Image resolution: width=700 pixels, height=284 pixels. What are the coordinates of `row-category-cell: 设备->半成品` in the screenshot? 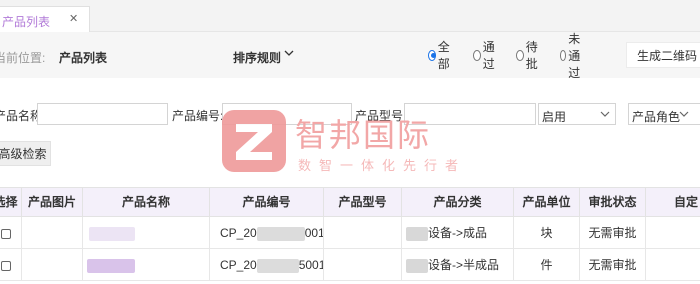 It's located at (458, 265).